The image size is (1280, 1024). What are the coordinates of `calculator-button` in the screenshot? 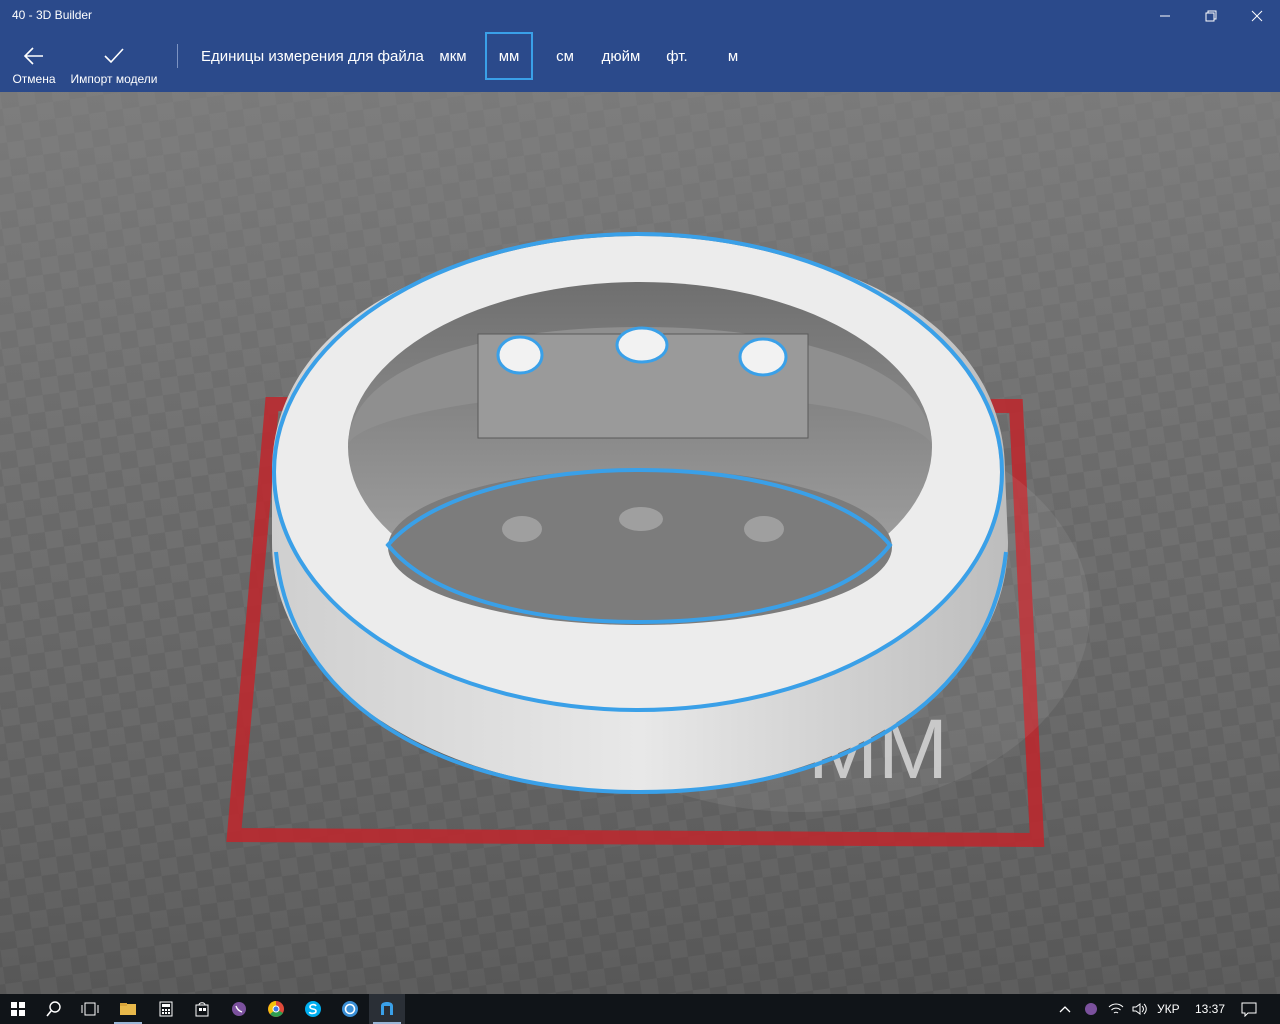 It's located at (166, 1009).